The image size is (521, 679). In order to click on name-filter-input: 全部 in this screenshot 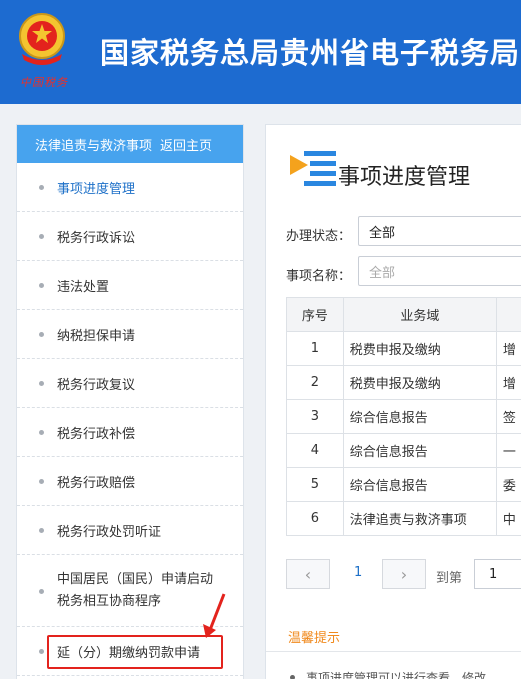, I will do `click(439, 271)`.